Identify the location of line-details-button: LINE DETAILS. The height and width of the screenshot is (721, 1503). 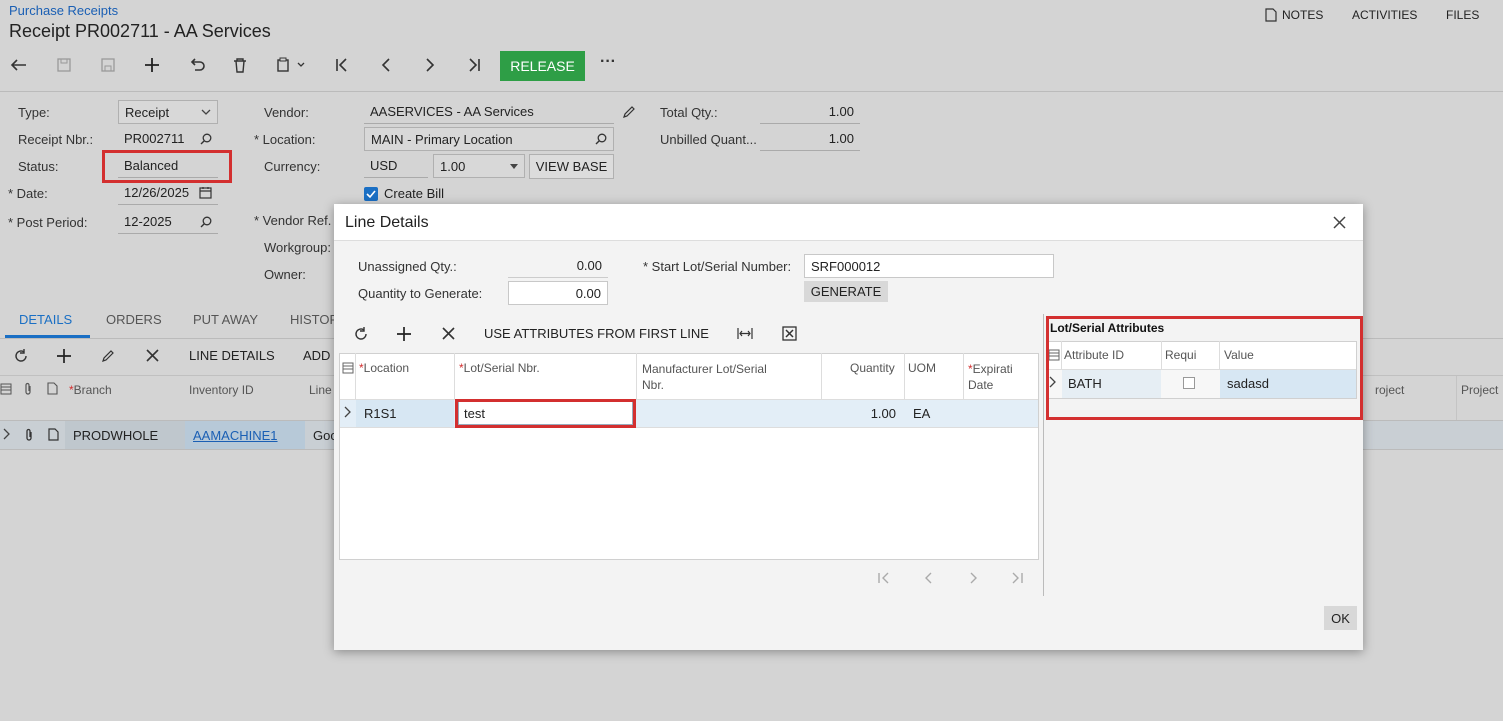
(232, 355).